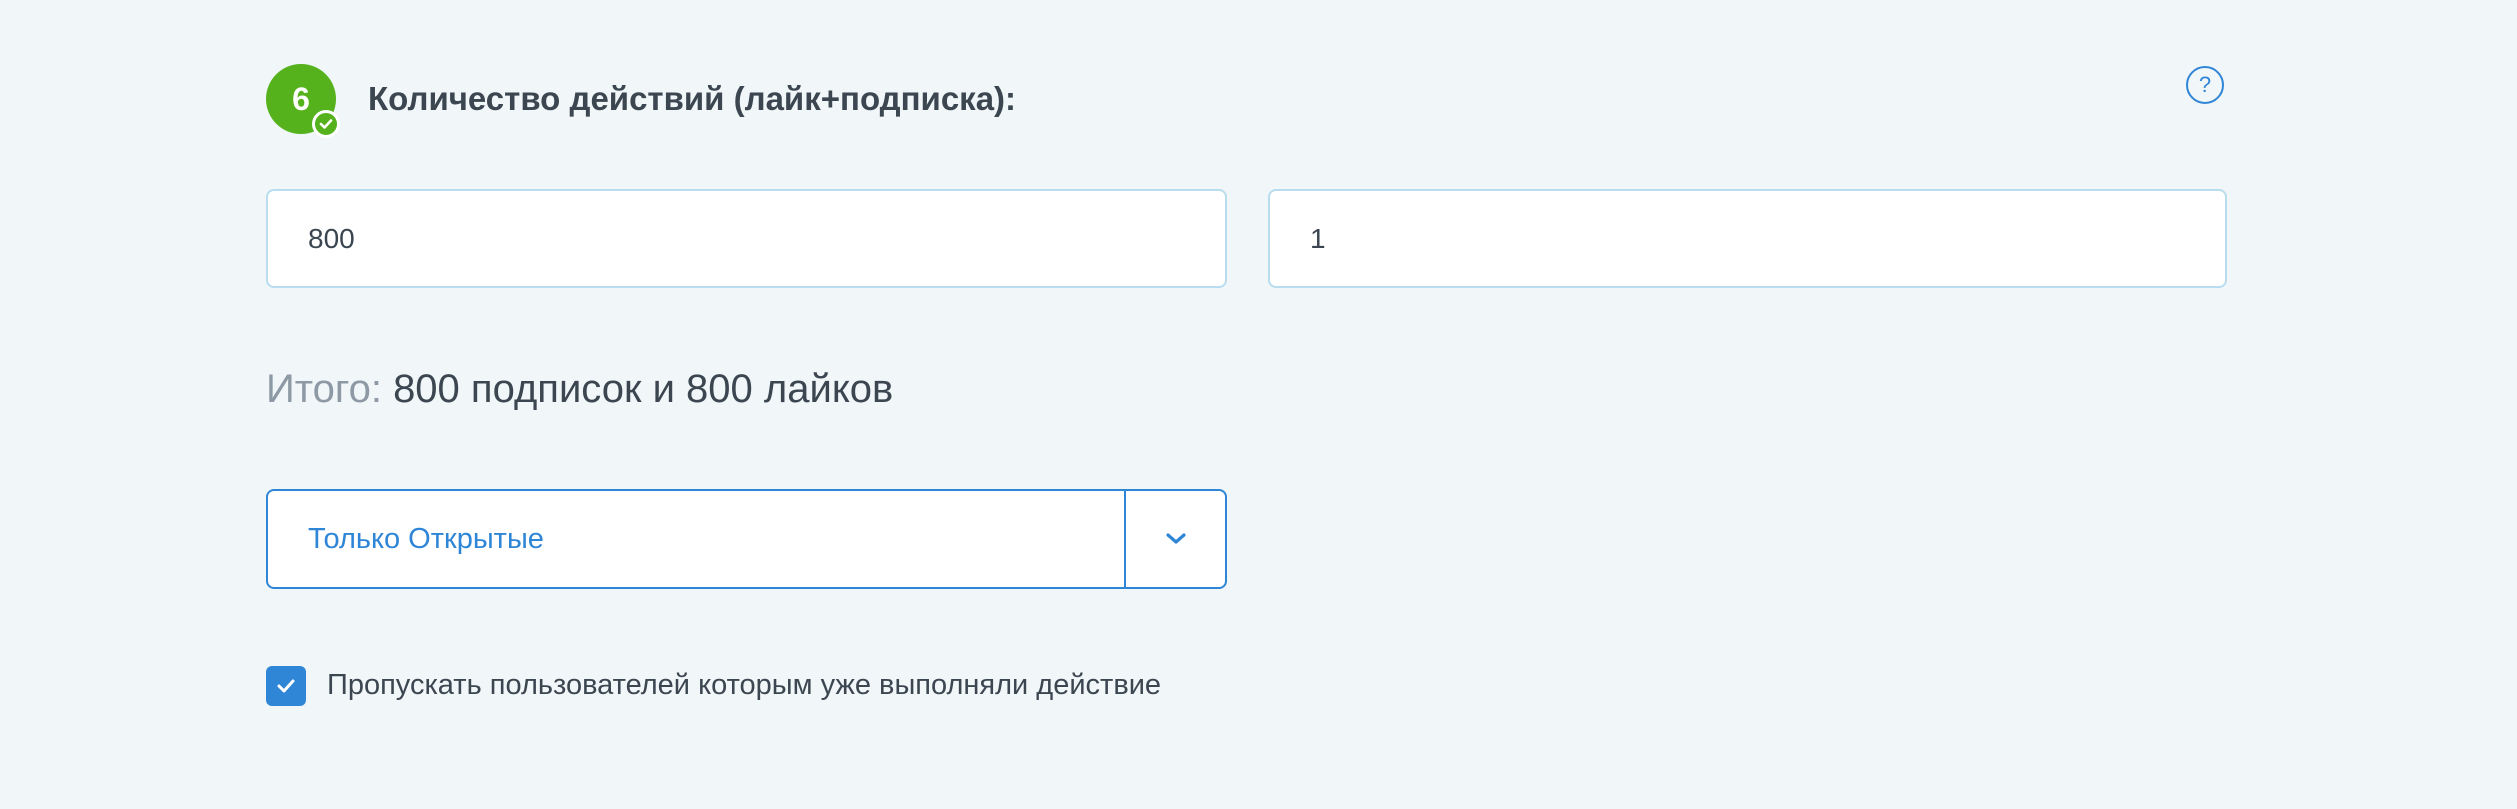 This screenshot has height=809, width=2517. Describe the element at coordinates (326, 124) in the screenshot. I see `check-icon` at that location.